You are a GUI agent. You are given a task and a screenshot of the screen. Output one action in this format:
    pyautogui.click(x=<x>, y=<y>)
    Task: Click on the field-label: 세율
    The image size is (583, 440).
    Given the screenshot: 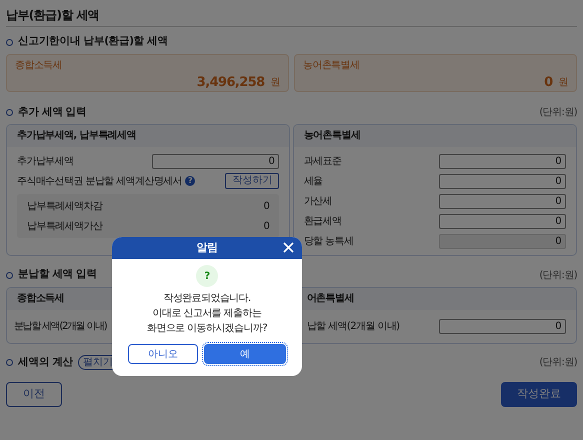 What is the action you would take?
    pyautogui.click(x=313, y=181)
    